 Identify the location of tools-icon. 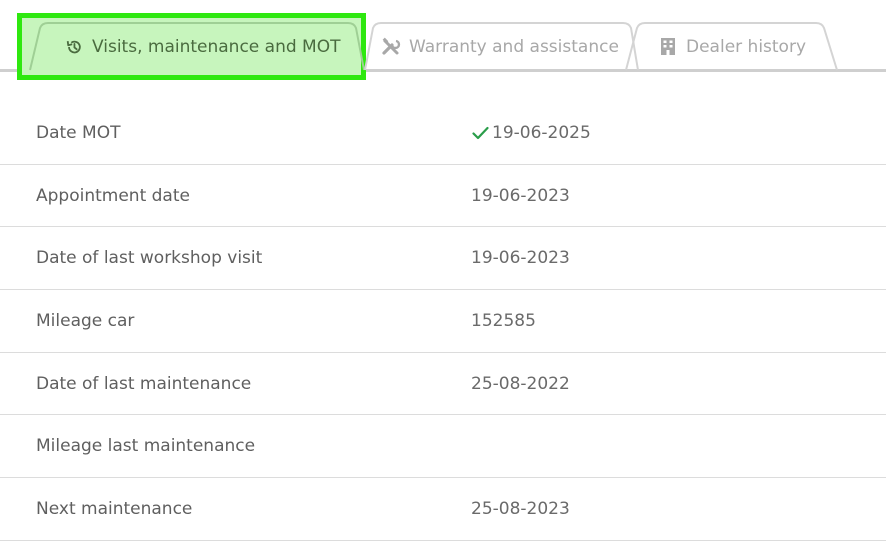
(391, 47).